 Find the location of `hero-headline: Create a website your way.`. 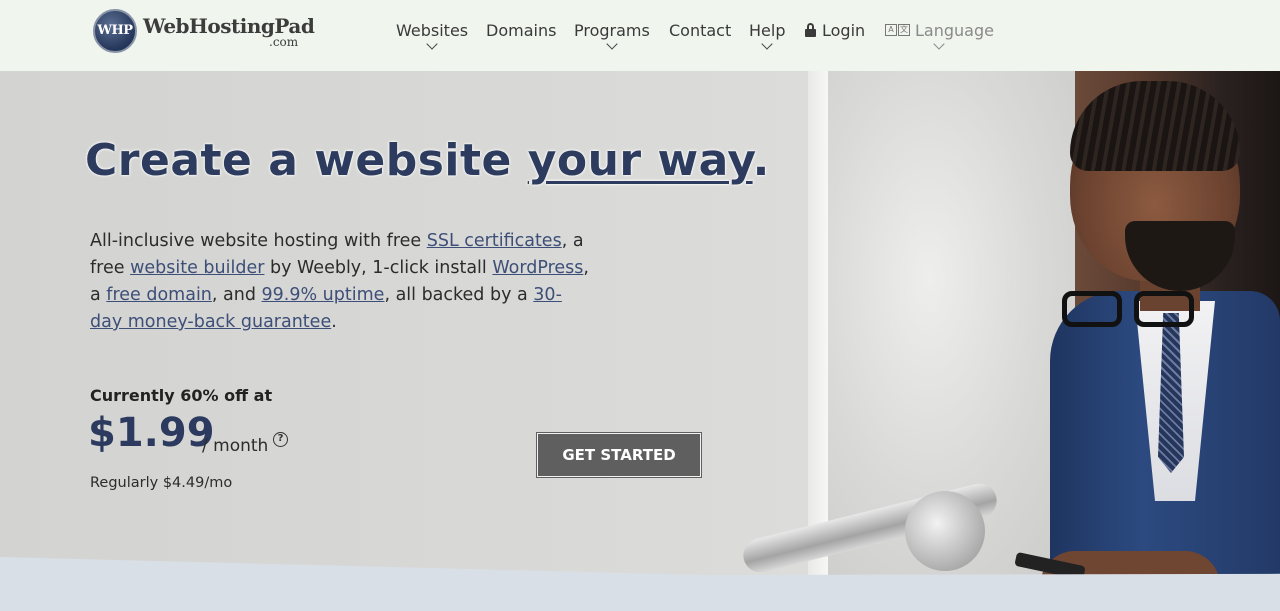

hero-headline: Create a website your way. is located at coordinates (427, 160).